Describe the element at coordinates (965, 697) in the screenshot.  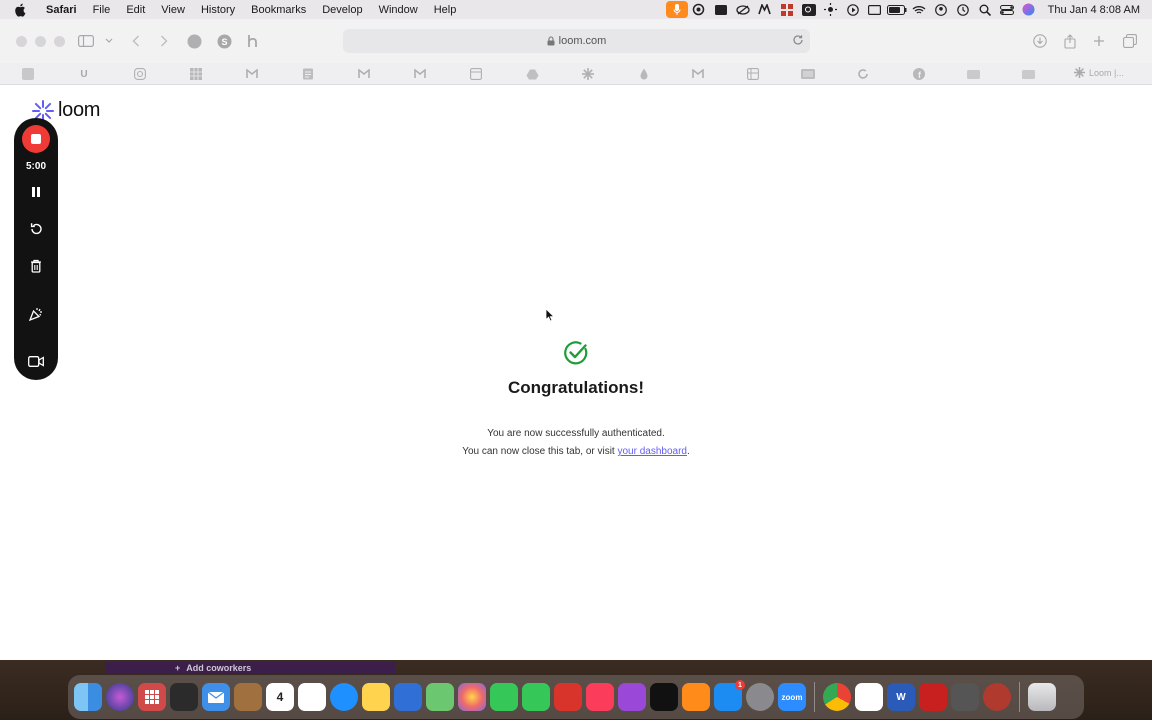
I see `dock-utility-icon` at that location.